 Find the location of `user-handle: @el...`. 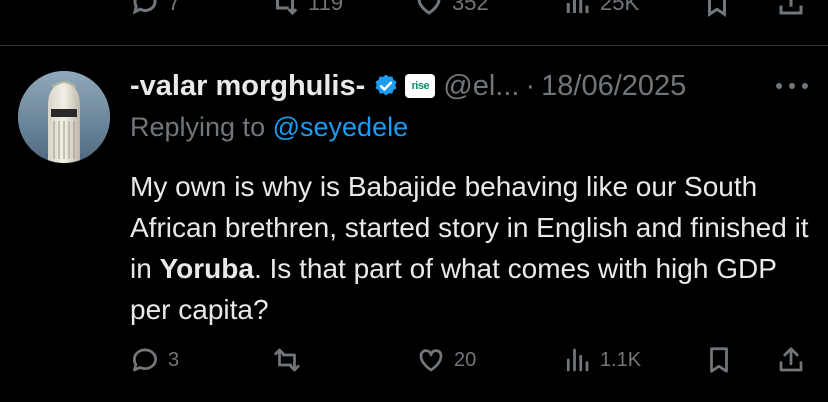

user-handle: @el... is located at coordinates (481, 86).